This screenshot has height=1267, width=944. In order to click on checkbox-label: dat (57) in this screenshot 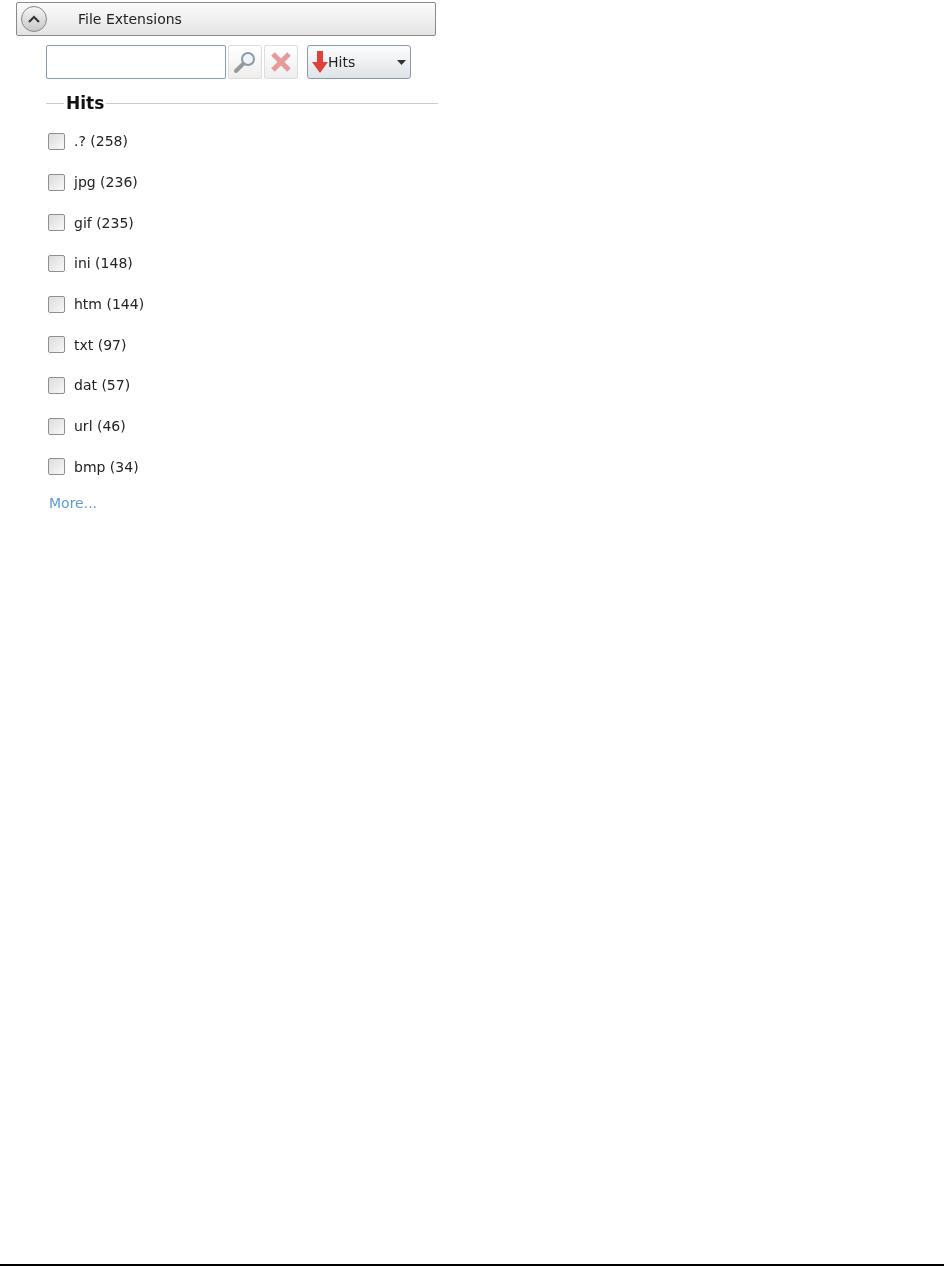, I will do `click(102, 385)`.